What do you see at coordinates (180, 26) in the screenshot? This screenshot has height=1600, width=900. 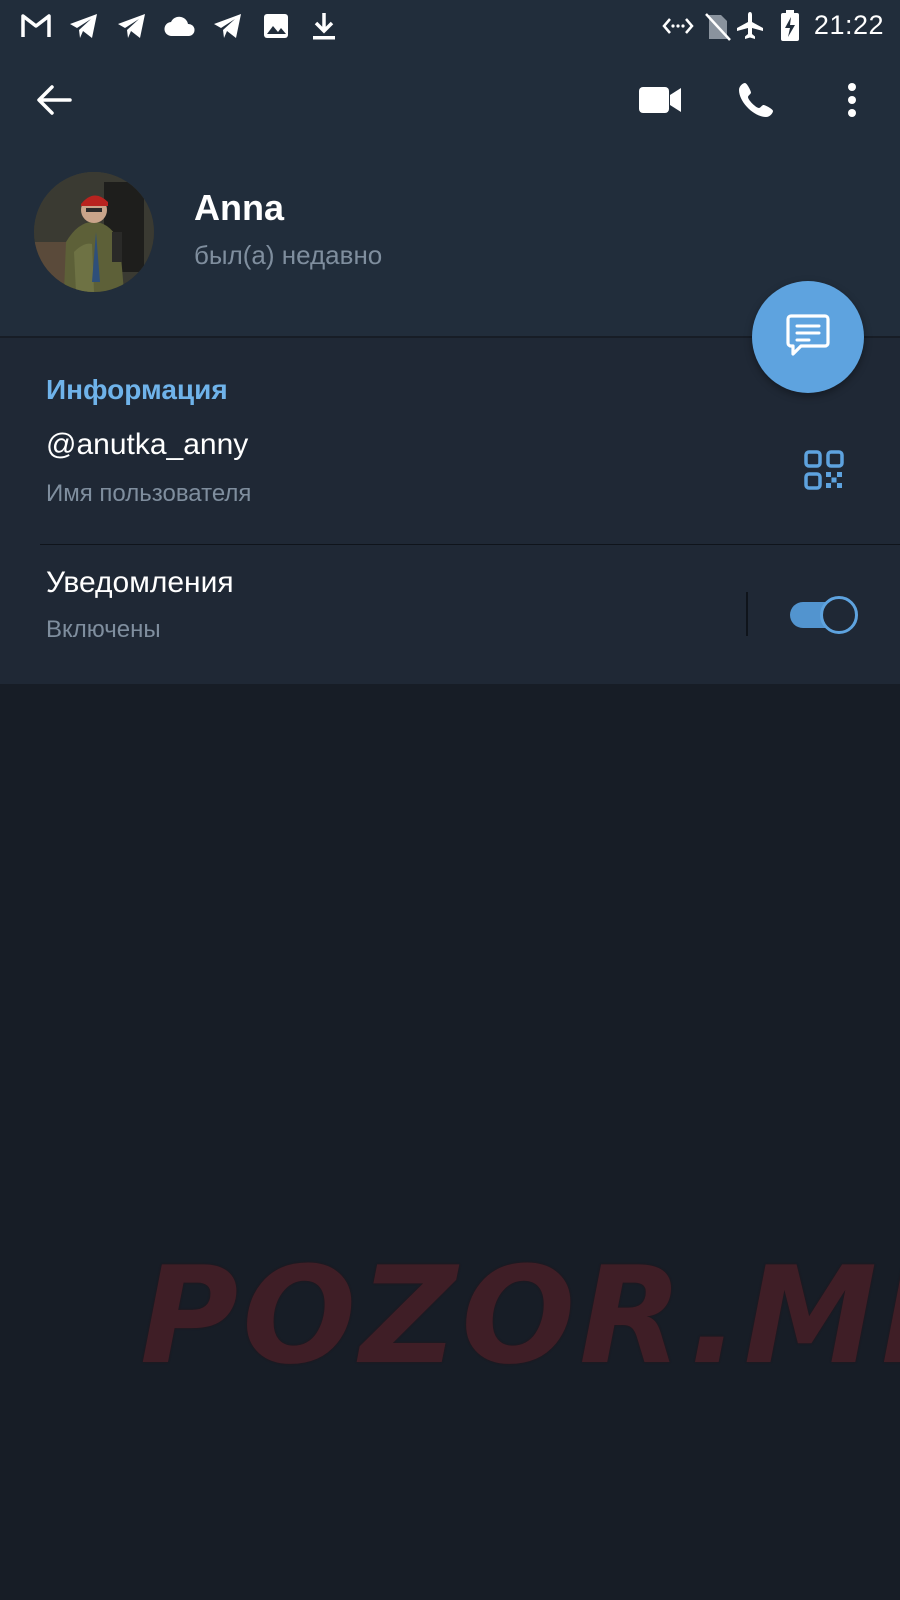 I see `cloud-icon` at bounding box center [180, 26].